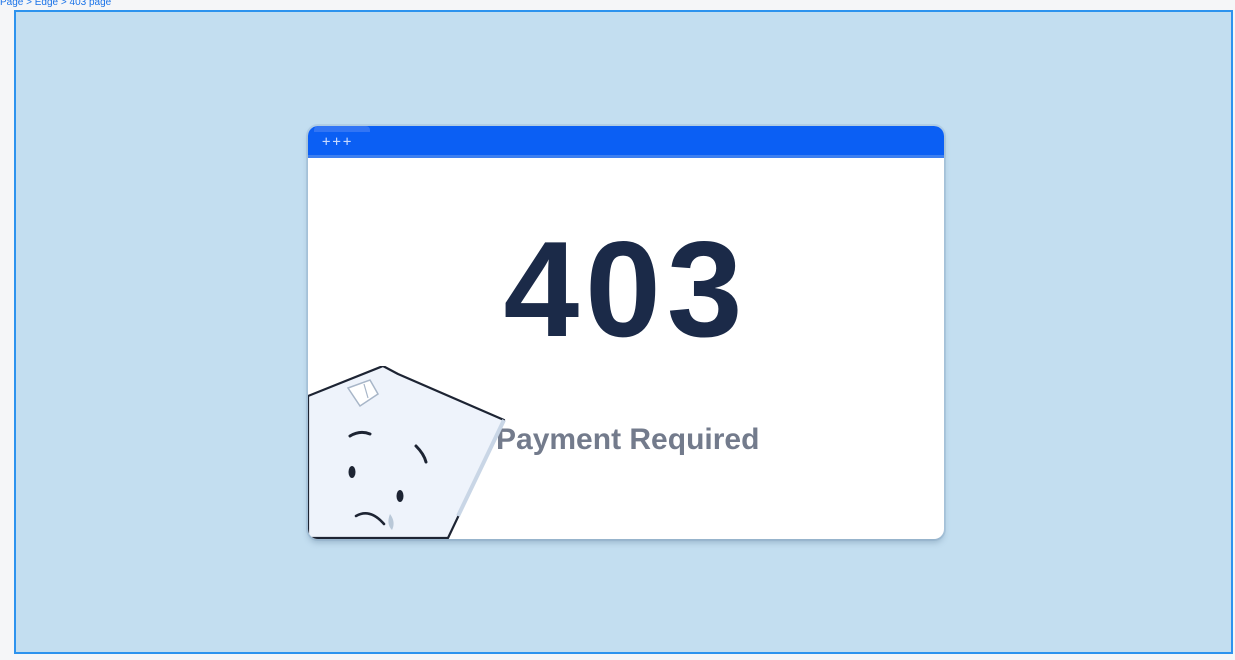 This screenshot has width=1235, height=660. What do you see at coordinates (626, 289) in the screenshot?
I see `error-code: 403` at bounding box center [626, 289].